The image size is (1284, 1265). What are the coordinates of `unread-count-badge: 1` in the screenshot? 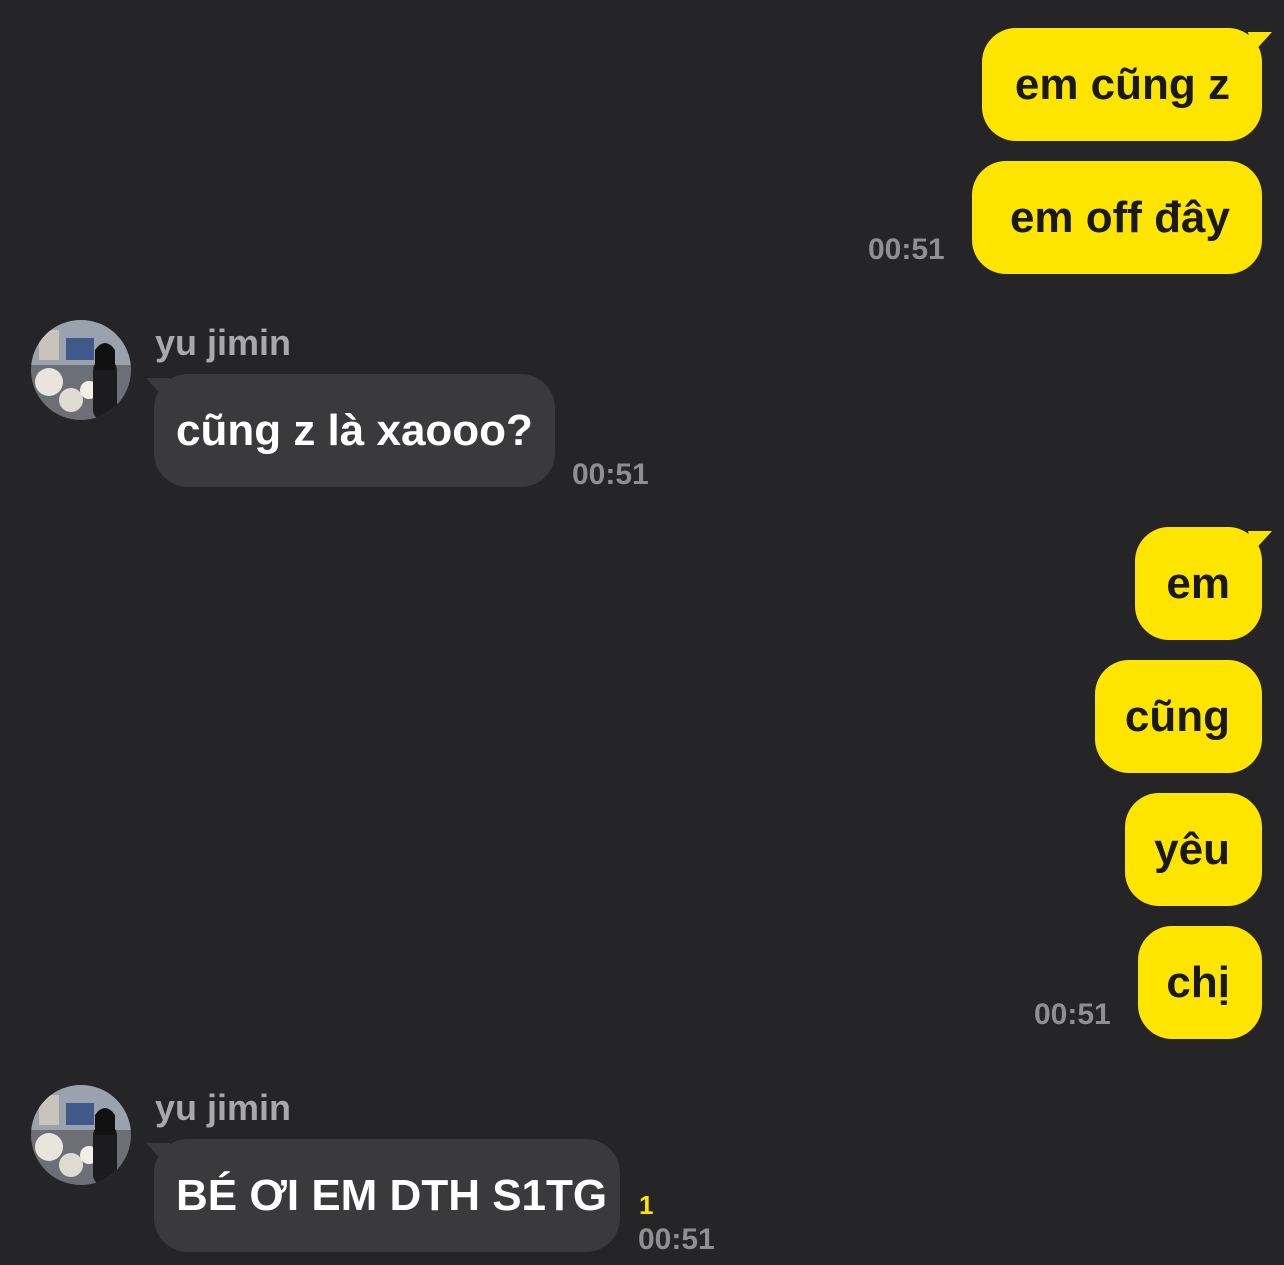 It's located at (646, 1205).